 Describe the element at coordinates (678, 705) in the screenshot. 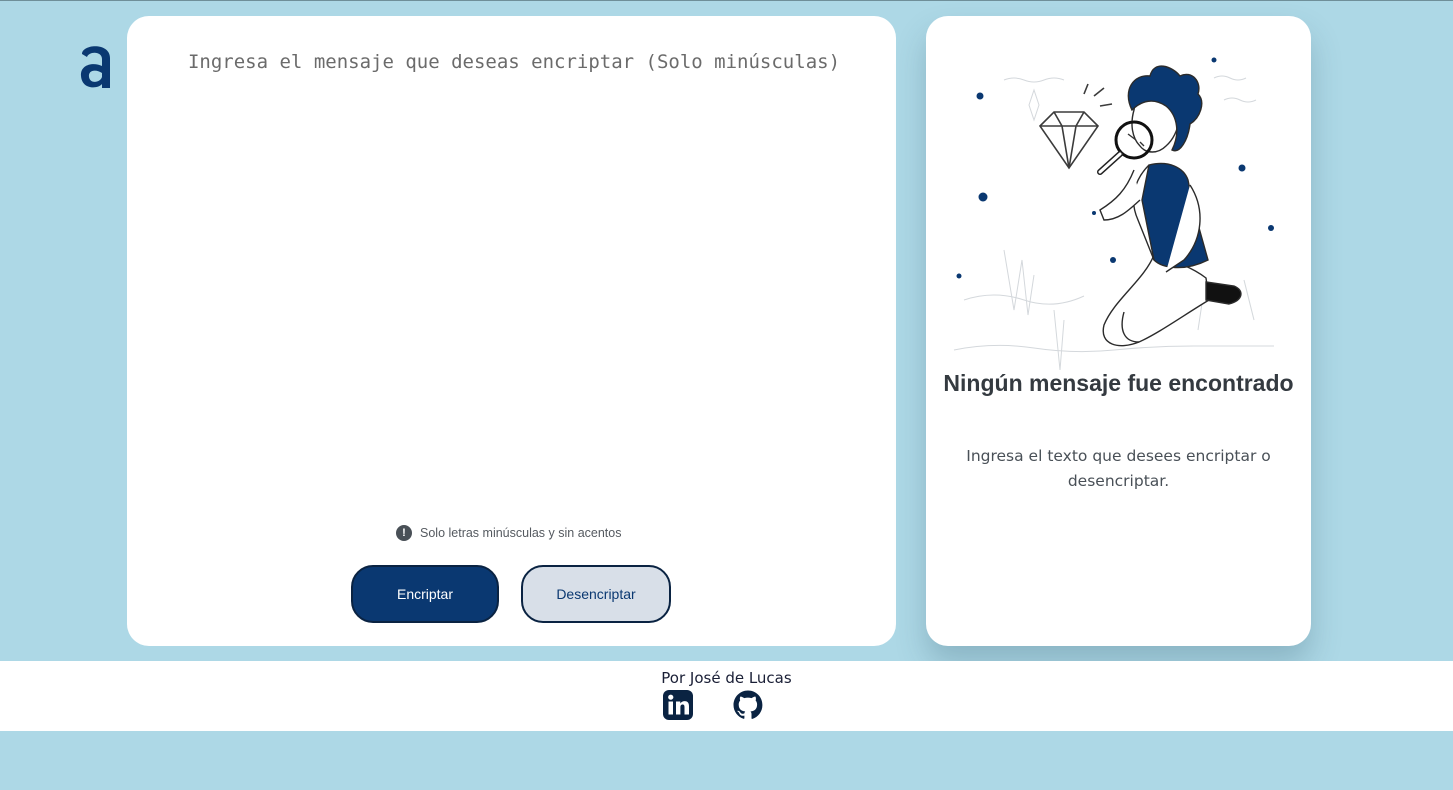

I see `linkedin-icon` at that location.